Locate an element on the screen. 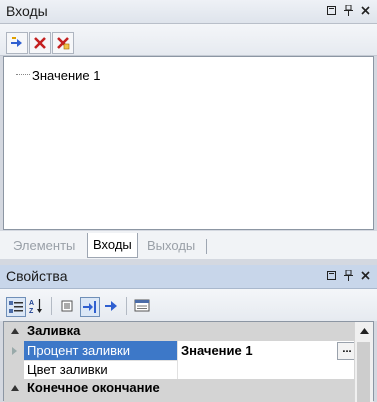 Image resolution: width=377 pixels, height=402 pixels. delete-all-button is located at coordinates (63, 43).